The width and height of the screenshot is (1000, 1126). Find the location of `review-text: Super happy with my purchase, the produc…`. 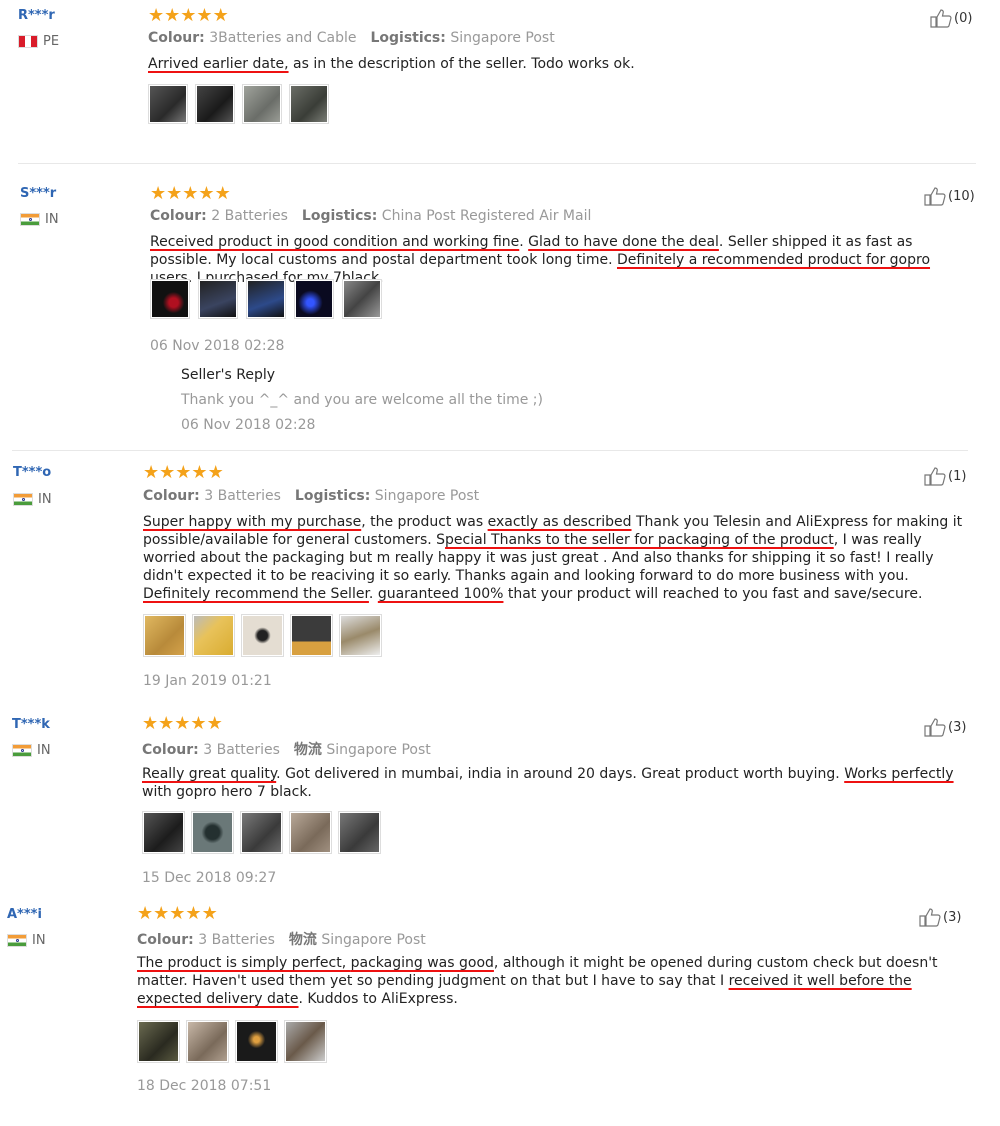

review-text: Super happy with my purchase, the produc… is located at coordinates (553, 558).